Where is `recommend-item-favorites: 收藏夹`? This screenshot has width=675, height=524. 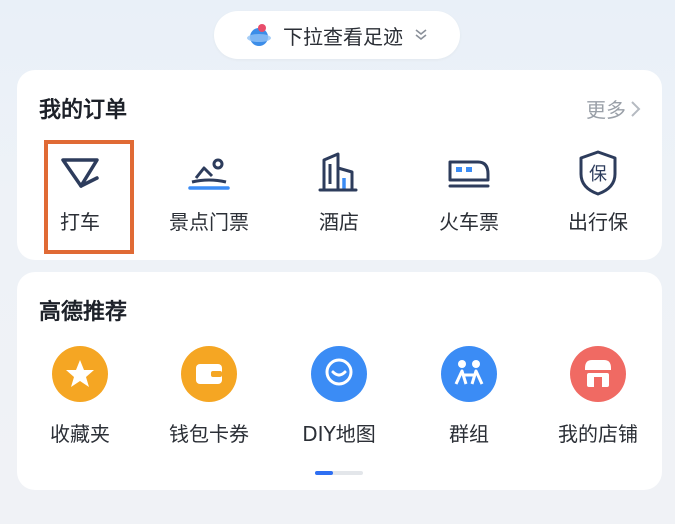
recommend-item-favorites: 收藏夹 is located at coordinates (80, 395).